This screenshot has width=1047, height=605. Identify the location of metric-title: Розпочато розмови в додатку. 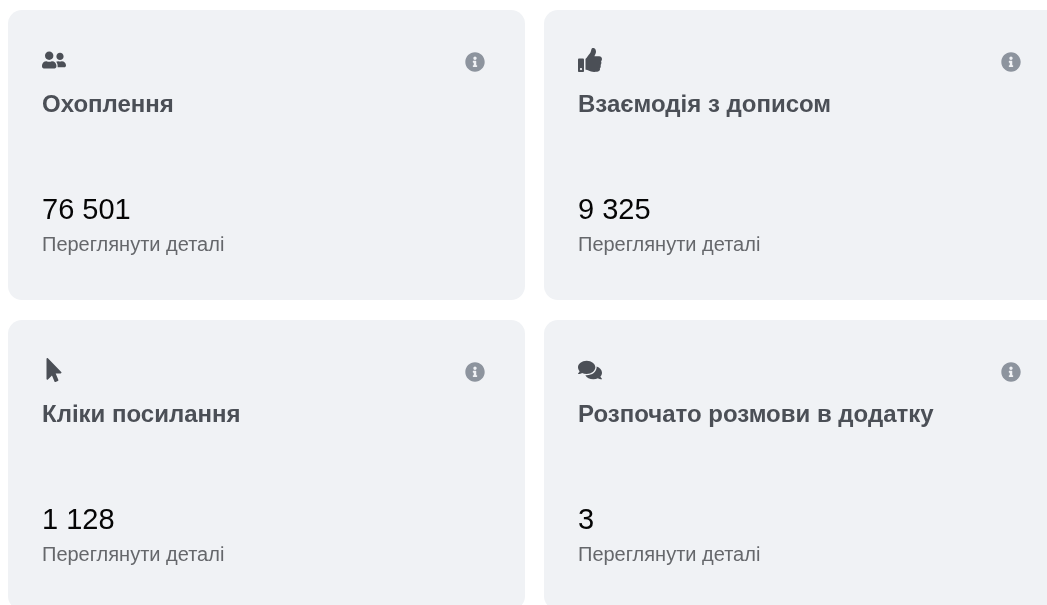
(756, 414).